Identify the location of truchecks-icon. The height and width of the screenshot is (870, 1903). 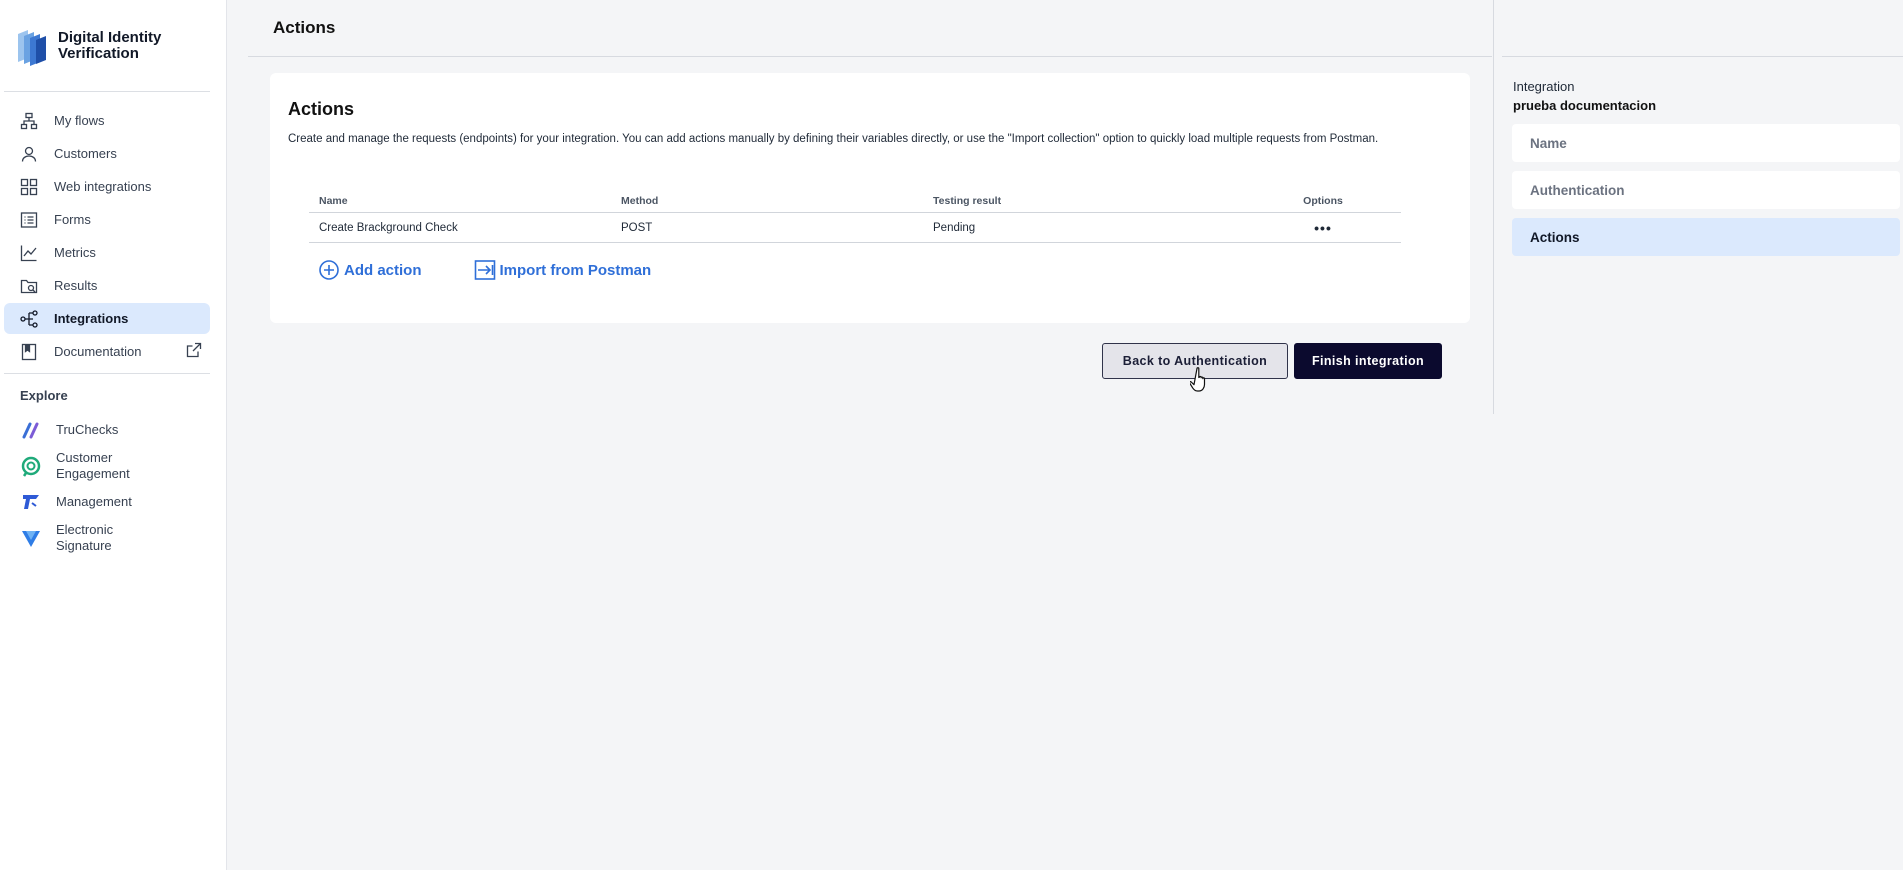
(30, 430).